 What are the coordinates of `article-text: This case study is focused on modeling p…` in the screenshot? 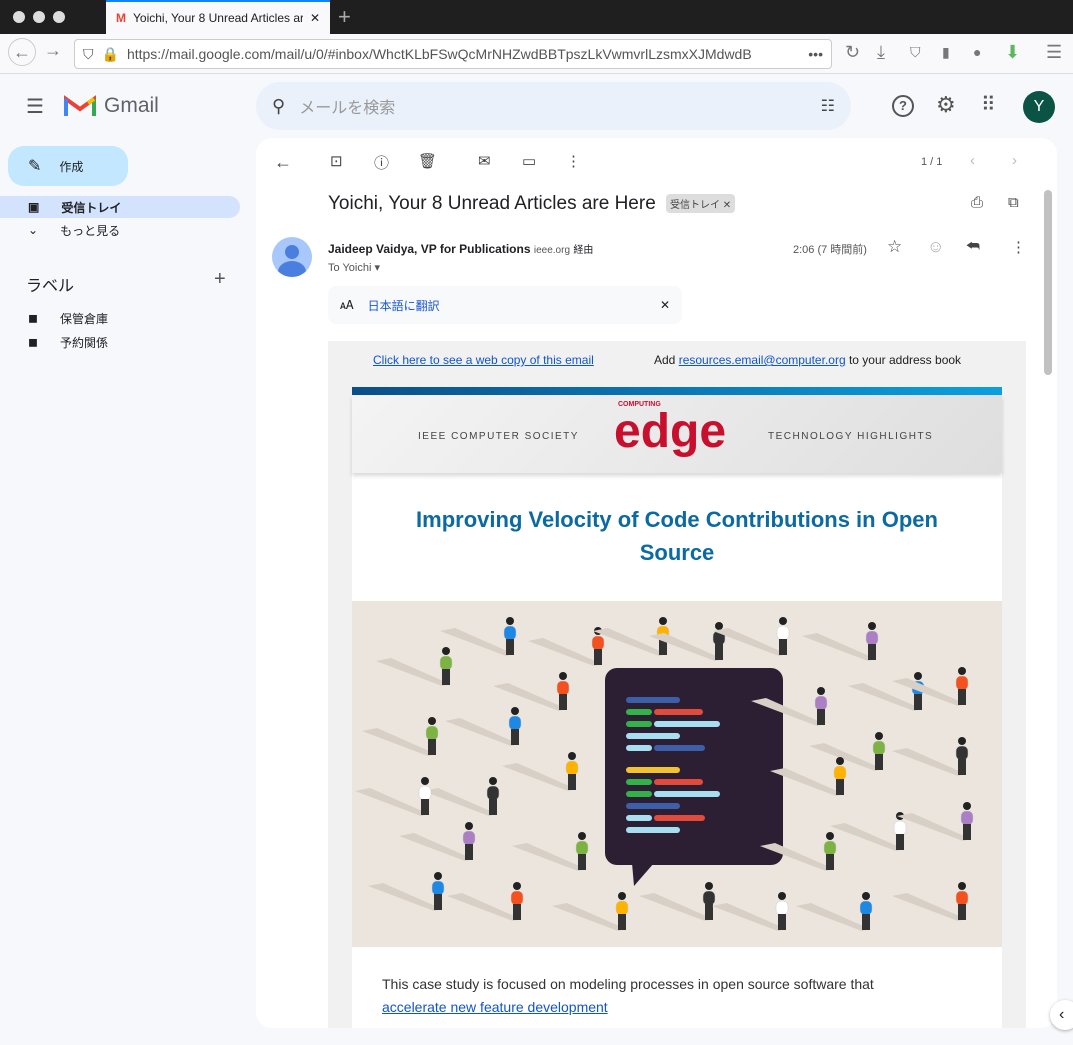 It's located at (677, 983).